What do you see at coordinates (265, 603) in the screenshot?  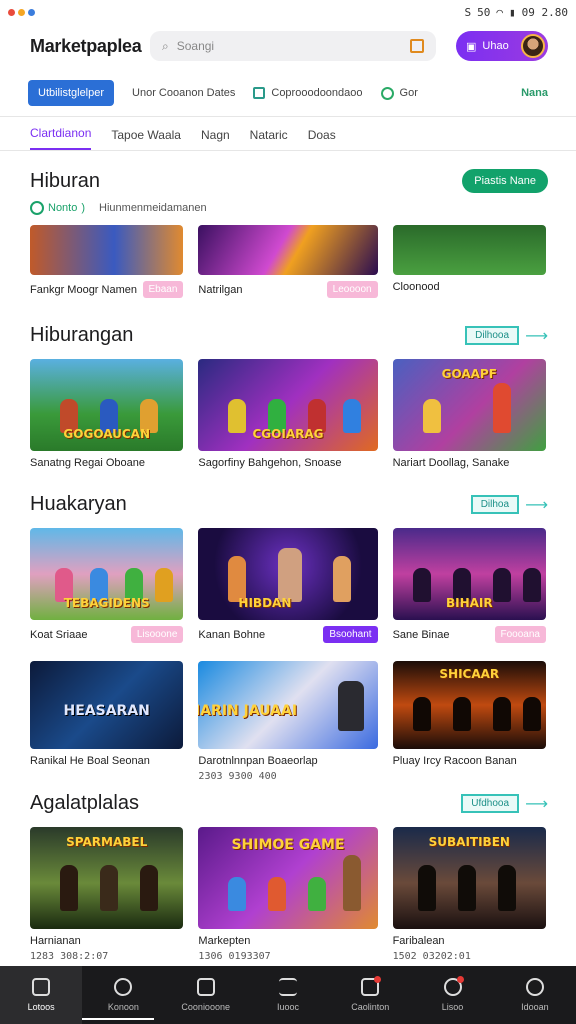 I see `game-logo: HIBDAN` at bounding box center [265, 603].